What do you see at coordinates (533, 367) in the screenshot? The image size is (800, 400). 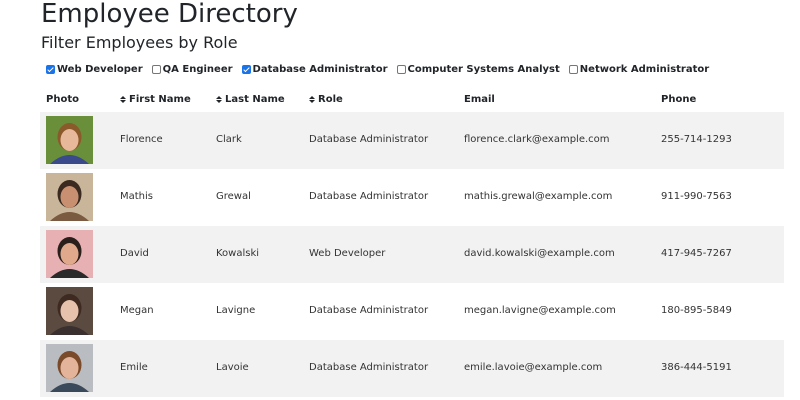 I see `email-cell: emile.lavoie@example.com` at bounding box center [533, 367].